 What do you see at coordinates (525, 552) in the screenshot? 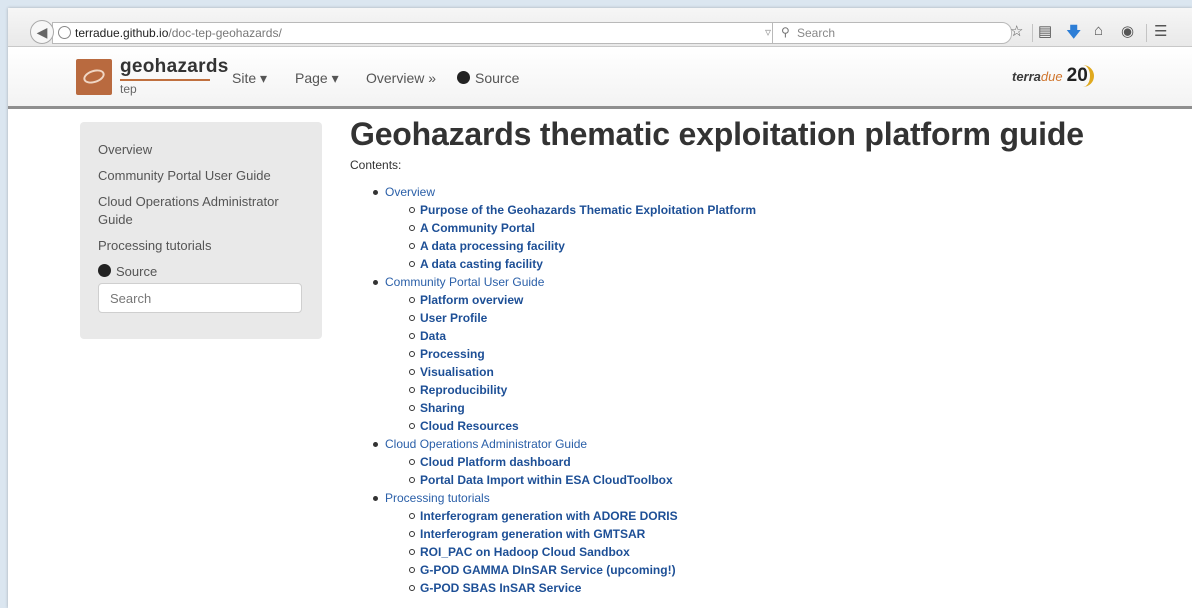
I see `toc-link: ROI_PAC on Hadoop Cloud Sandbox` at bounding box center [525, 552].